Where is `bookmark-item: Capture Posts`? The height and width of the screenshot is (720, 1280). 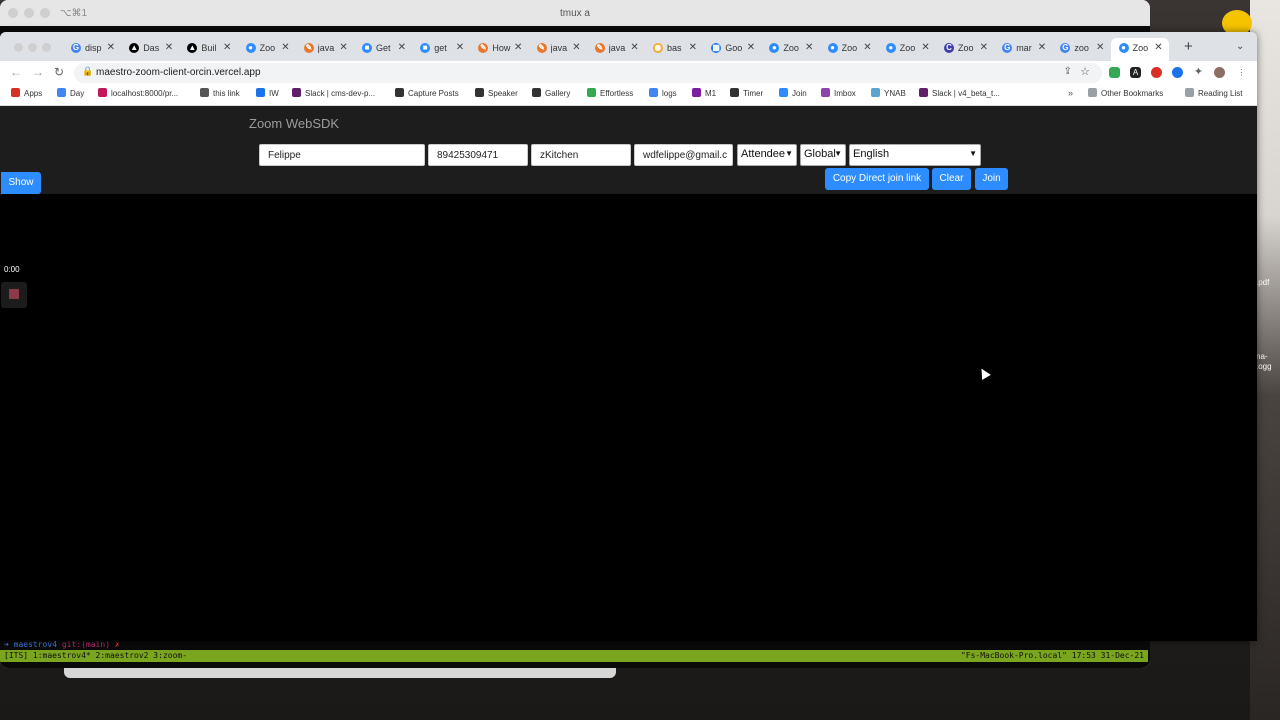 bookmark-item: Capture Posts is located at coordinates (427, 93).